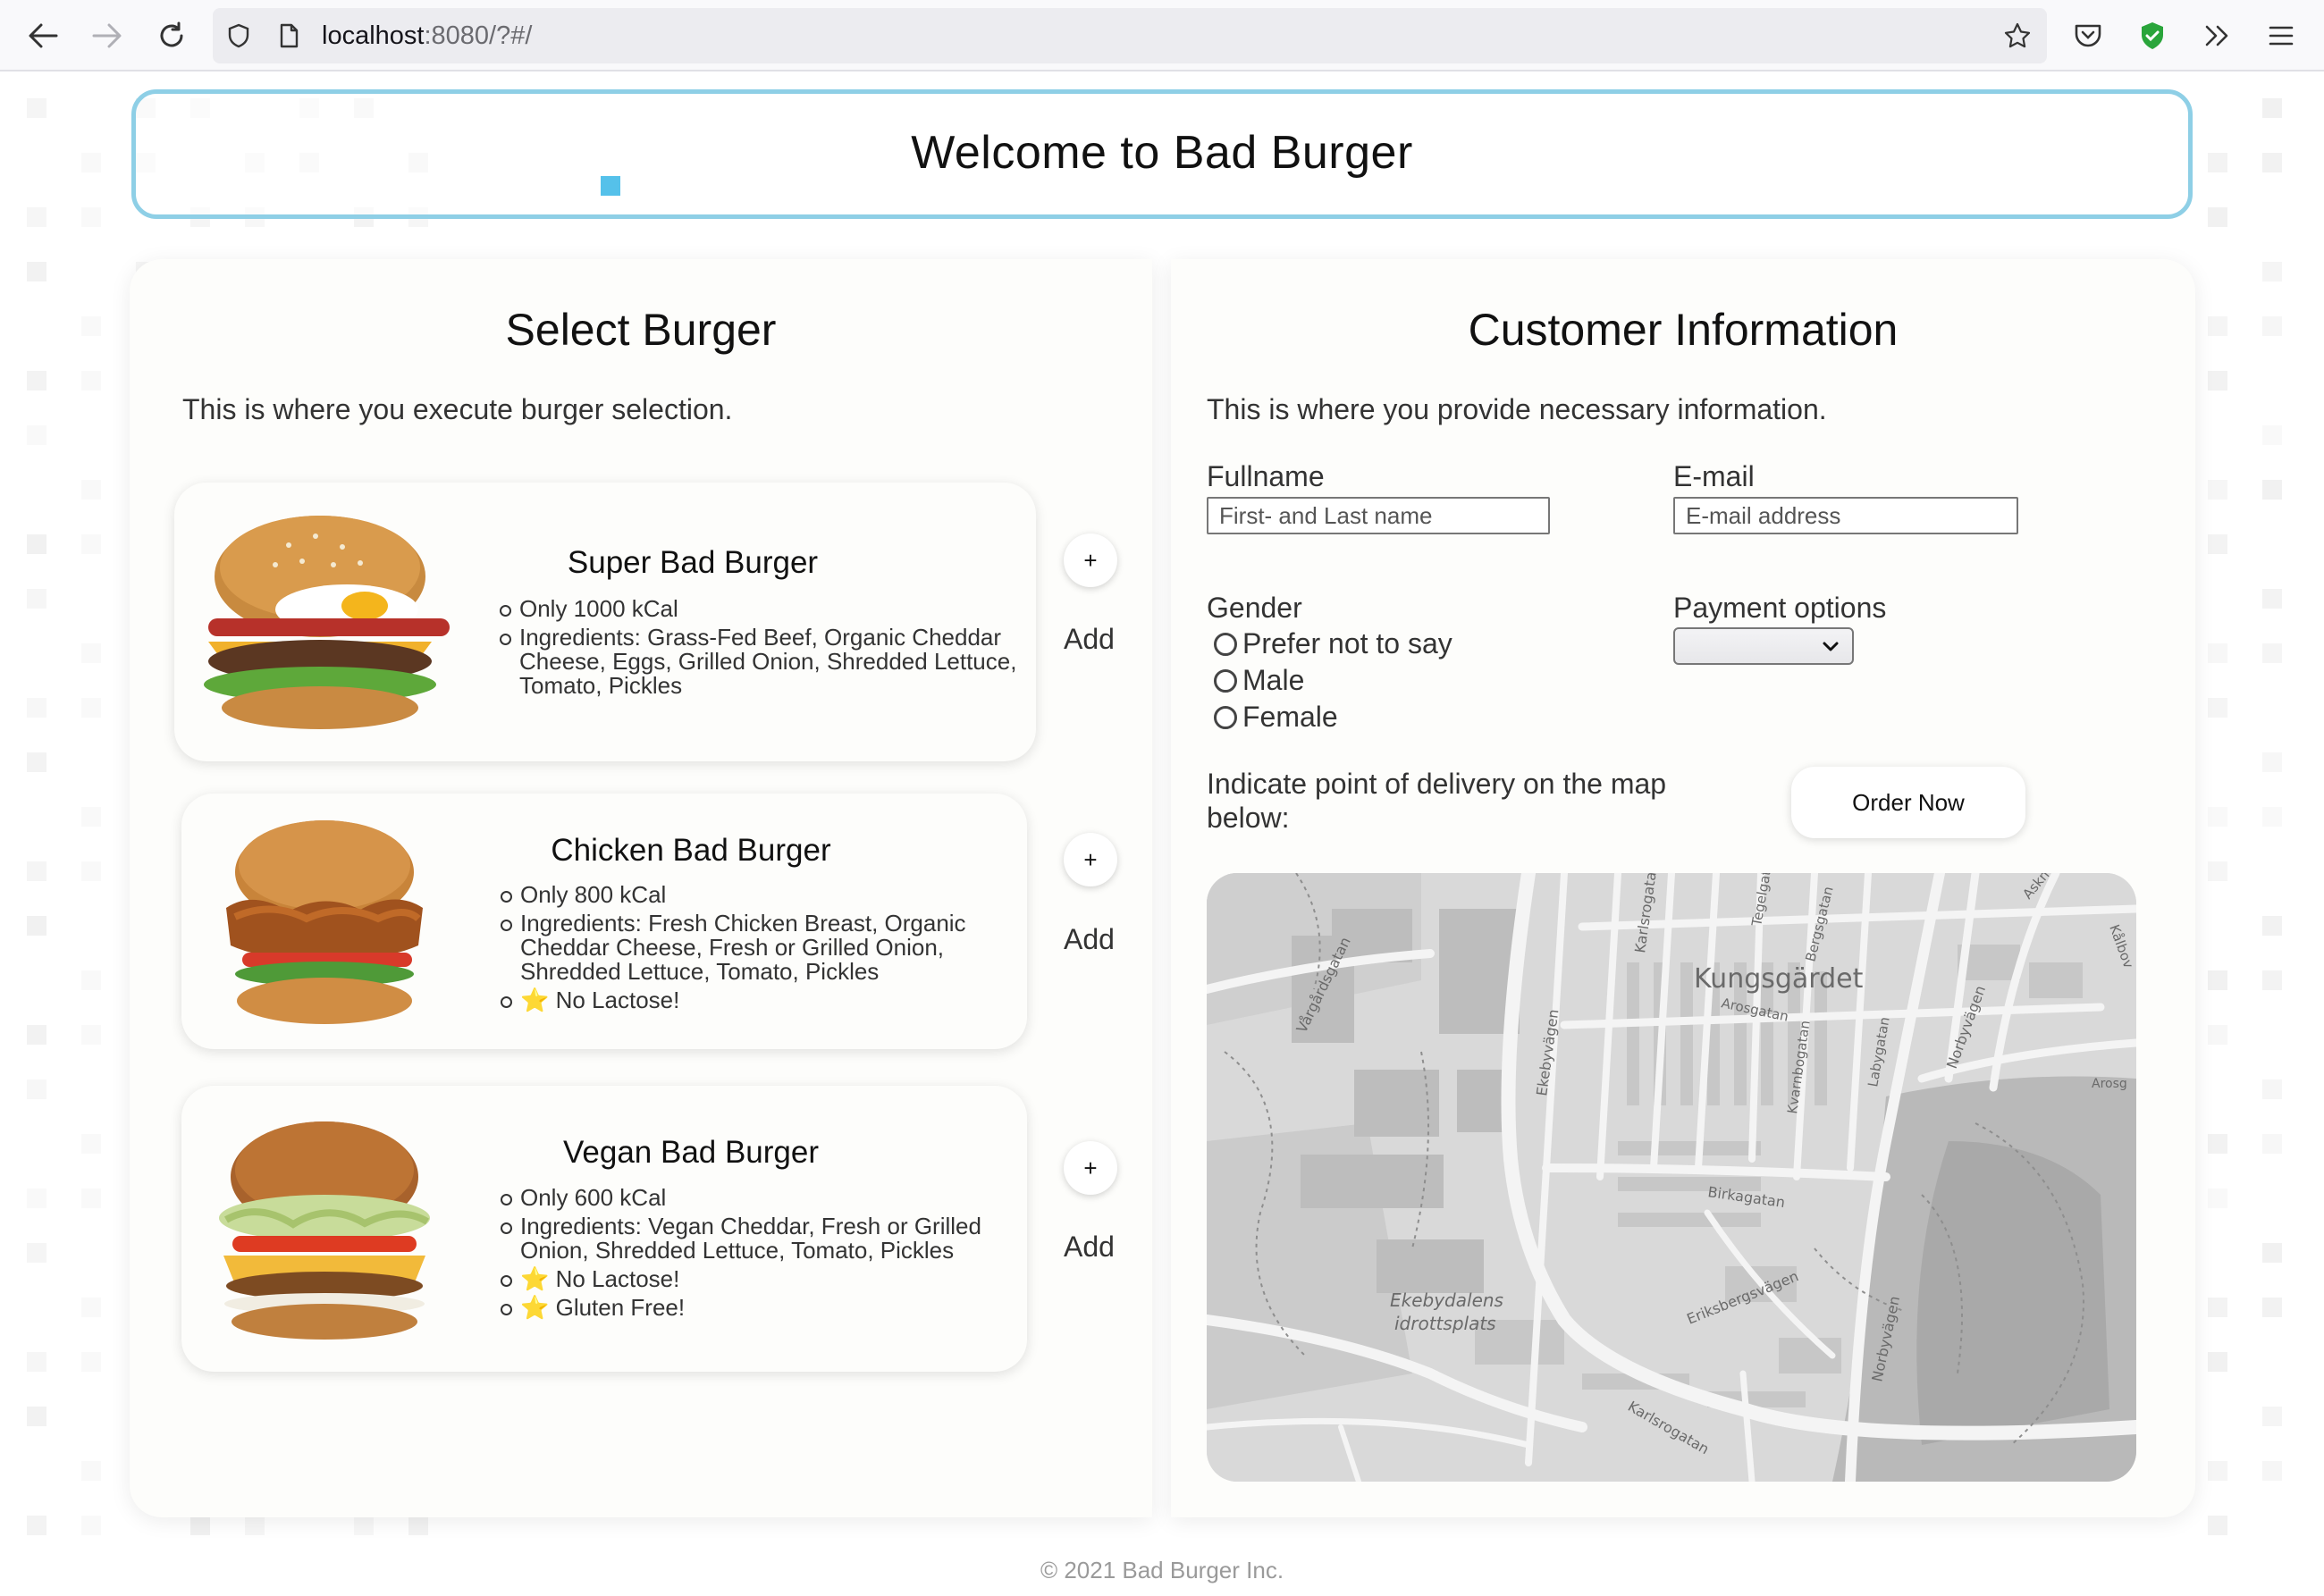 The height and width of the screenshot is (1596, 2324). What do you see at coordinates (1273, 680) in the screenshot?
I see `radio-label: Male` at bounding box center [1273, 680].